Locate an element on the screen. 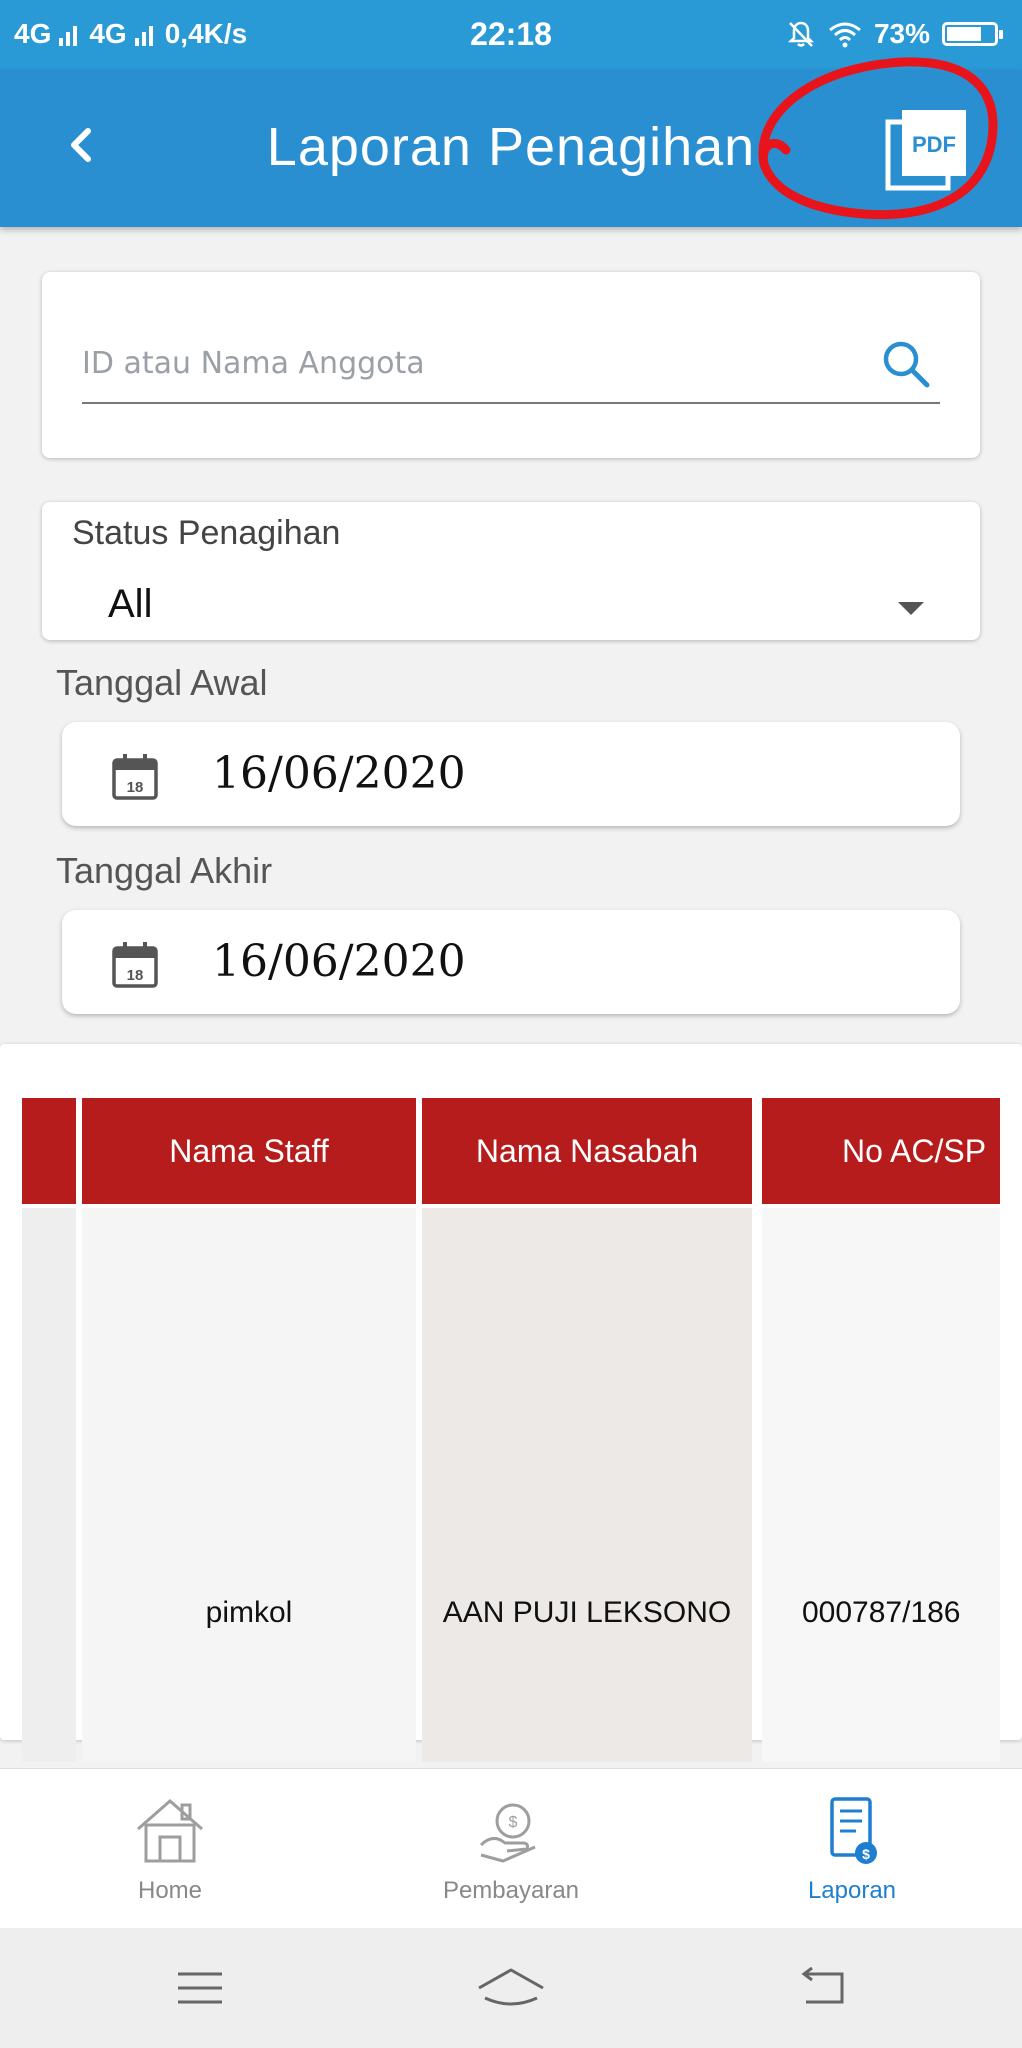 Image resolution: width=1022 pixels, height=2048 pixels. start-date-label: Tanggal Awal is located at coordinates (162, 682).